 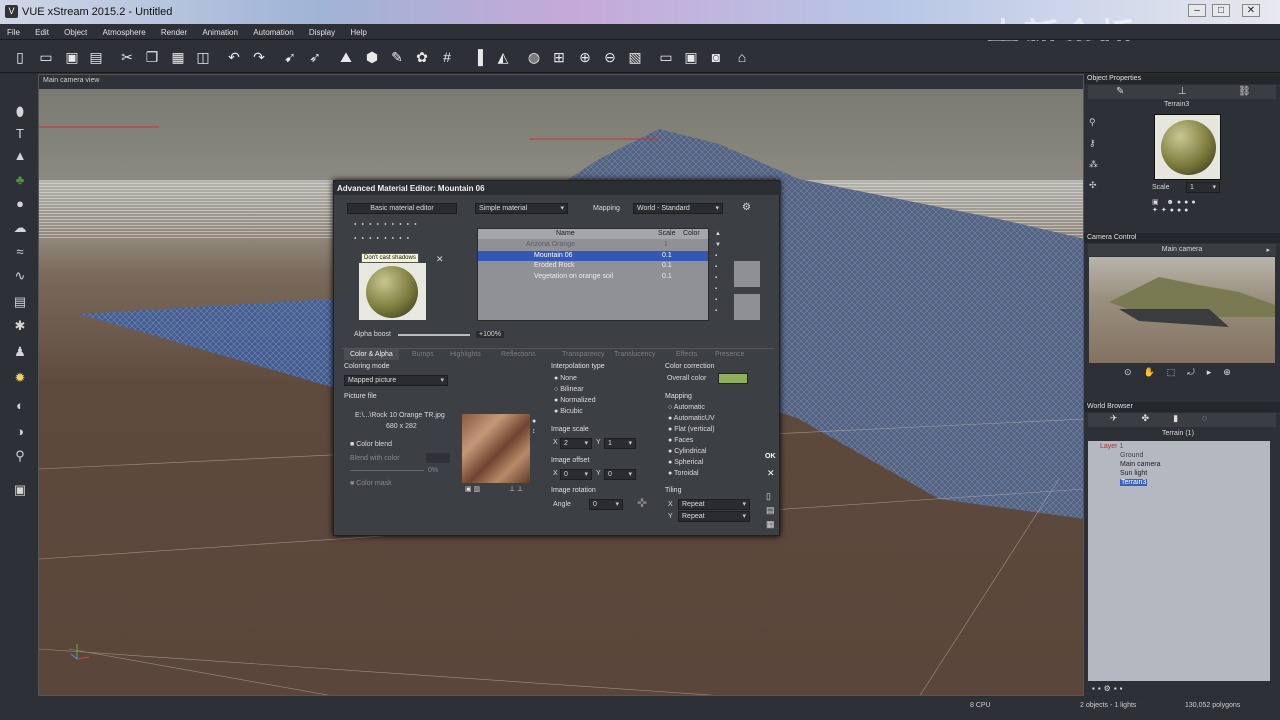 I want to click on blend-color-swatch, so click(x=438, y=458).